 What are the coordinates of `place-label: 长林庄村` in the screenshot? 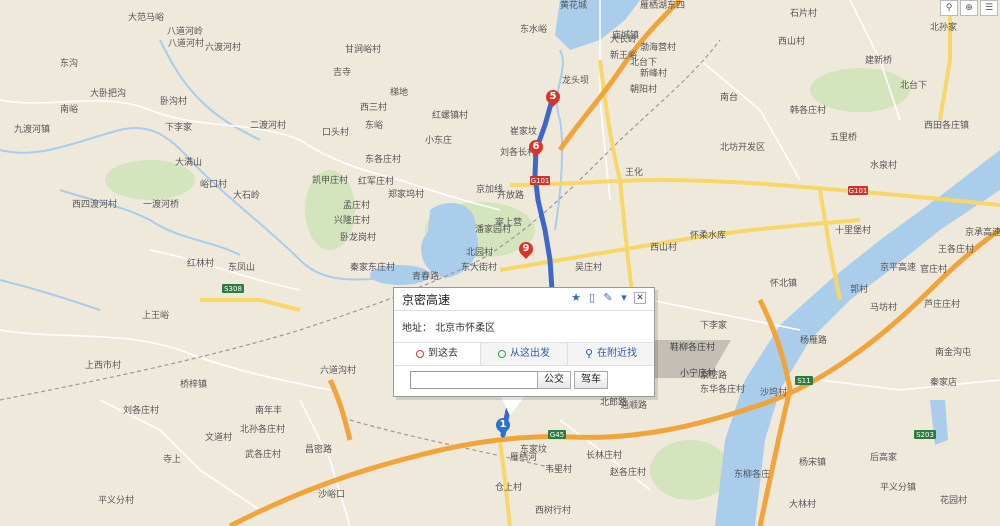 It's located at (604, 455).